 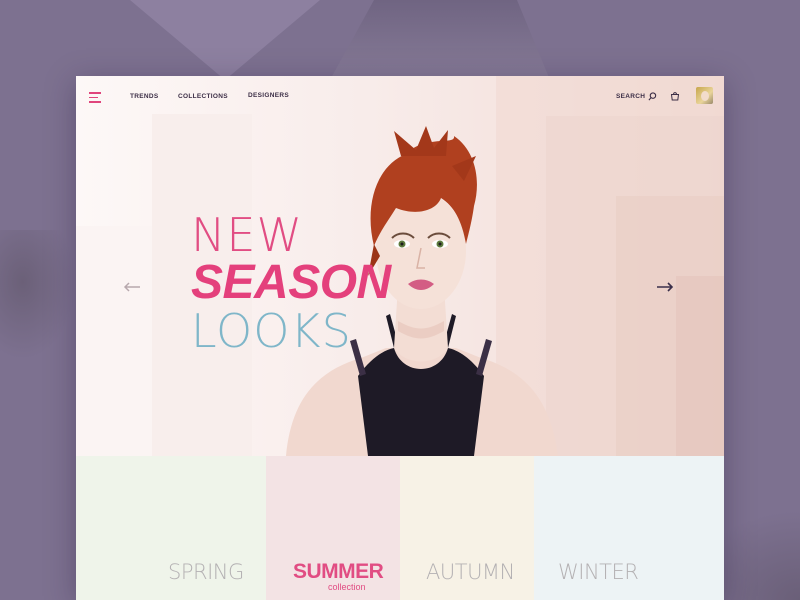 I want to click on headline-looks: LOOKS, so click(x=271, y=331).